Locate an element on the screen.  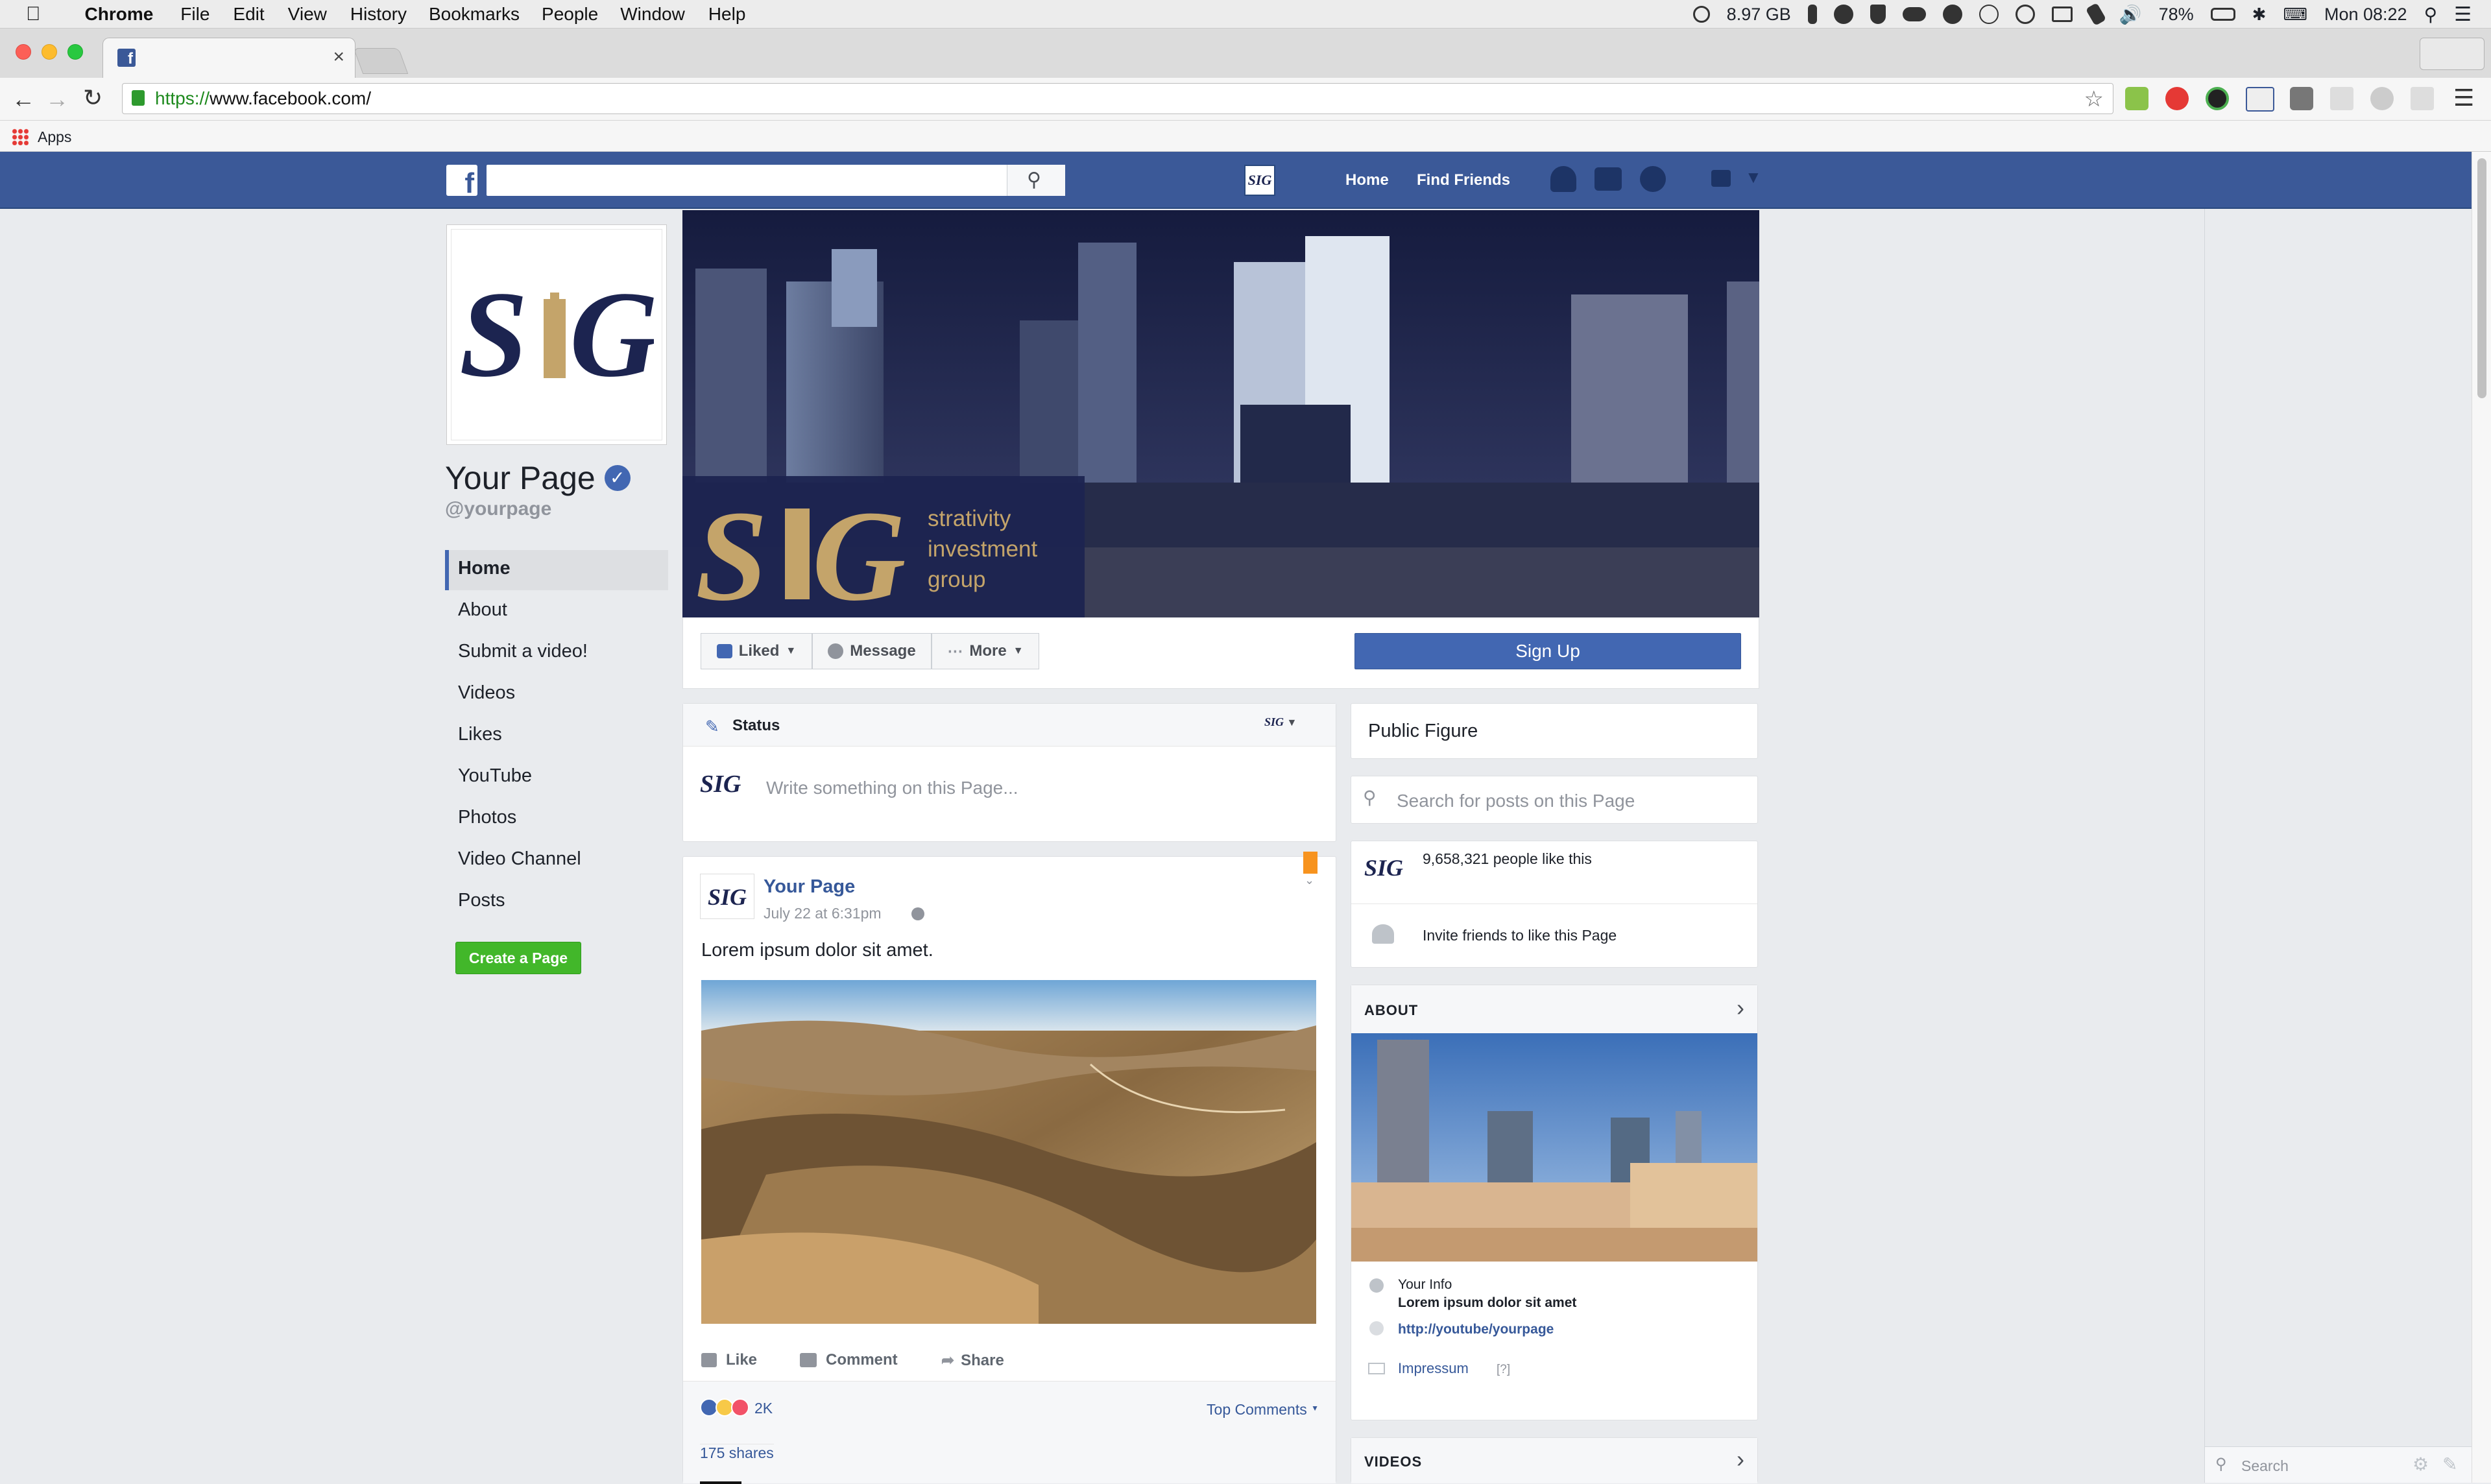
creative-cloud-icon is located at coordinates (1843, 14).